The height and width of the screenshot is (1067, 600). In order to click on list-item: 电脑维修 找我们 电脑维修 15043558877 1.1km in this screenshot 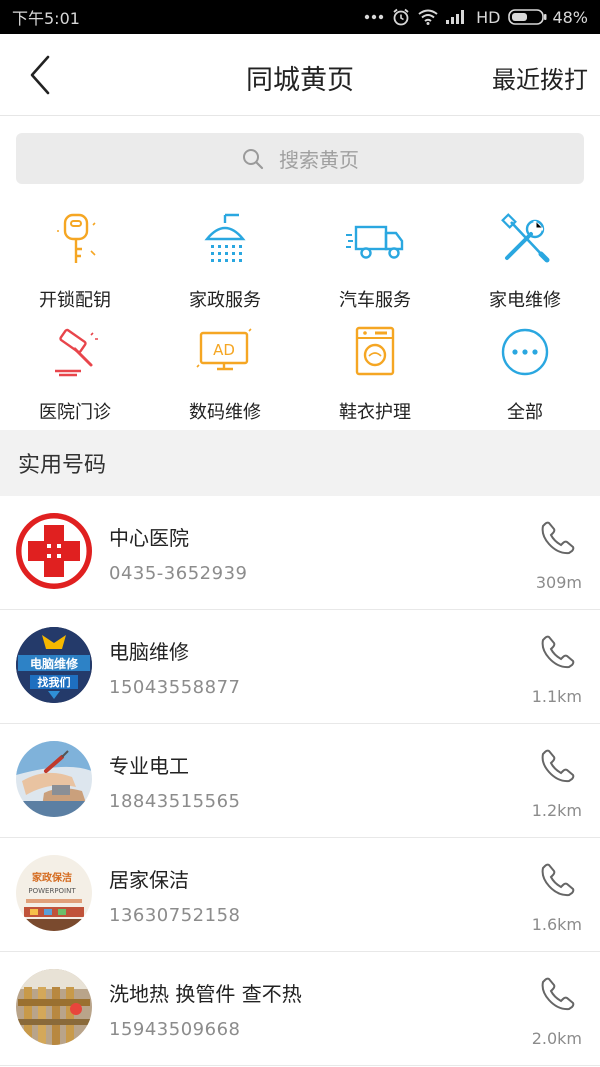, I will do `click(300, 667)`.